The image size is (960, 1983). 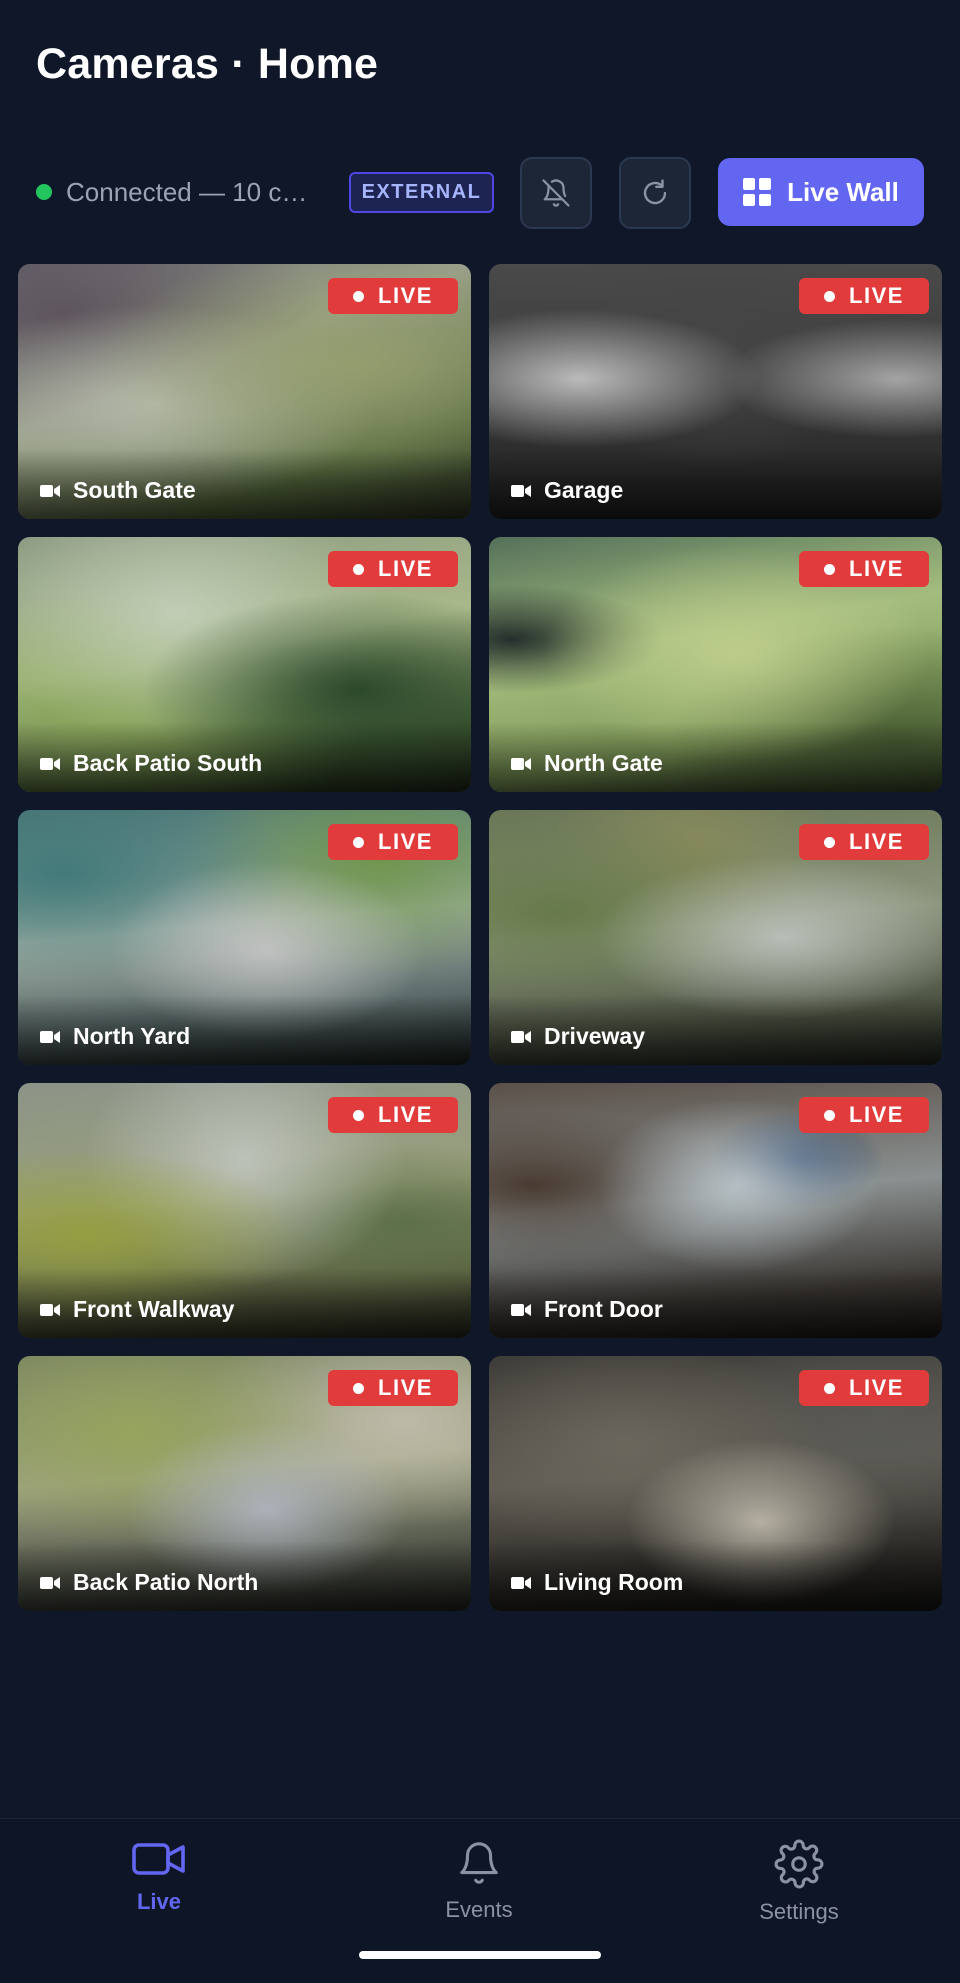 I want to click on camera-label: Living Room, so click(x=597, y=1582).